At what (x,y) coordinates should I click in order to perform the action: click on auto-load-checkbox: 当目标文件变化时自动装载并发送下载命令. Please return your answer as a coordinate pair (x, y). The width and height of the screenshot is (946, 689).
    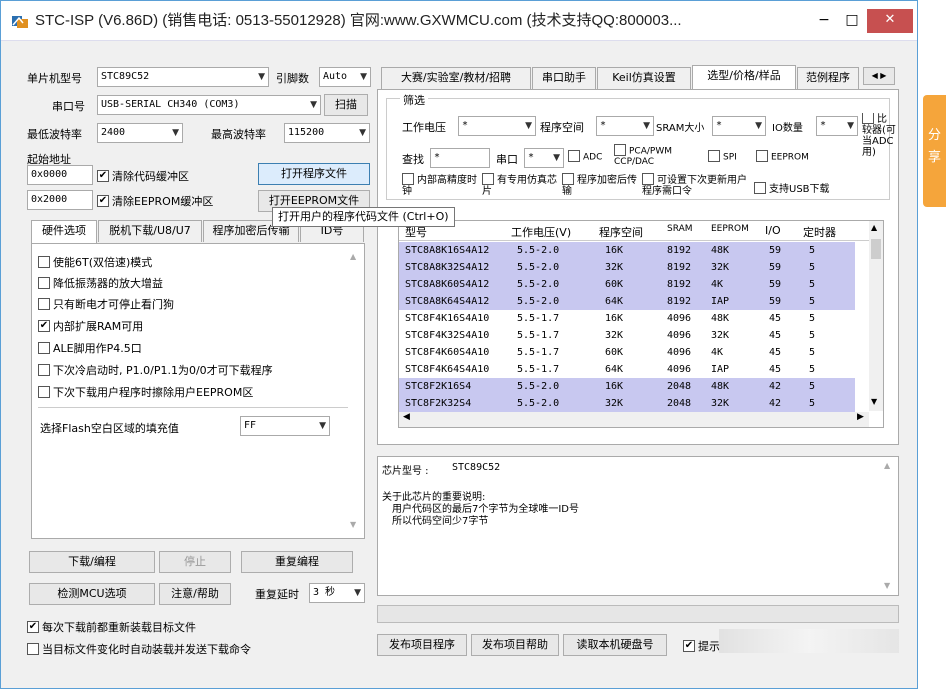
    Looking at the image, I should click on (139, 649).